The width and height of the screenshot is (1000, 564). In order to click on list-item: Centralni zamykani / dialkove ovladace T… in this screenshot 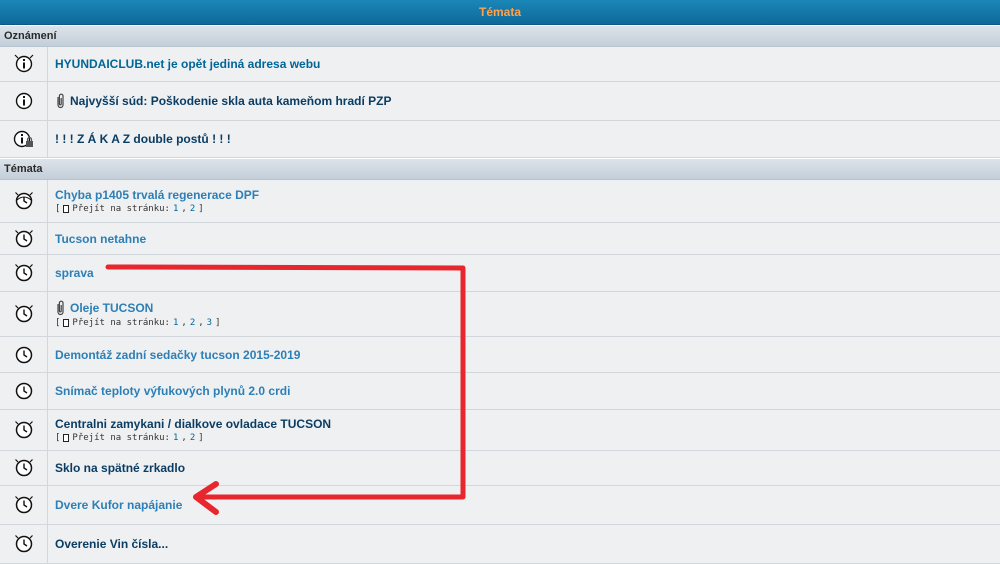, I will do `click(500, 430)`.